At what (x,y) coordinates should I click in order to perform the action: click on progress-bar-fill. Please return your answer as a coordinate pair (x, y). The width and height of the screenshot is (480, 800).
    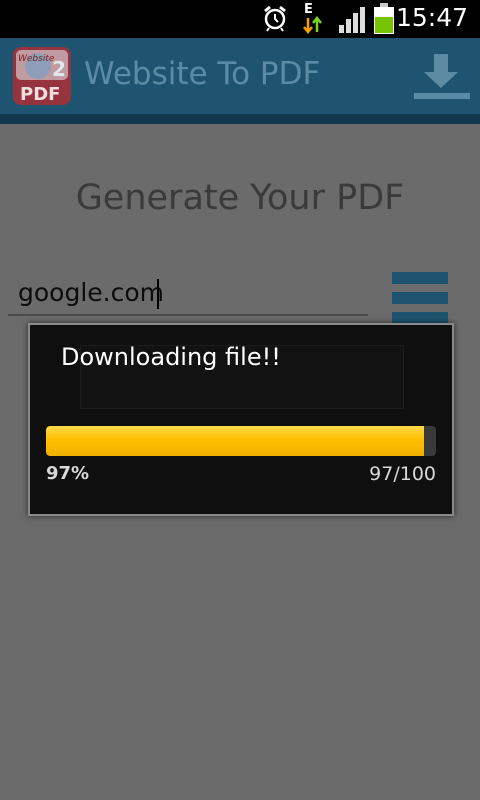
    Looking at the image, I should click on (235, 441).